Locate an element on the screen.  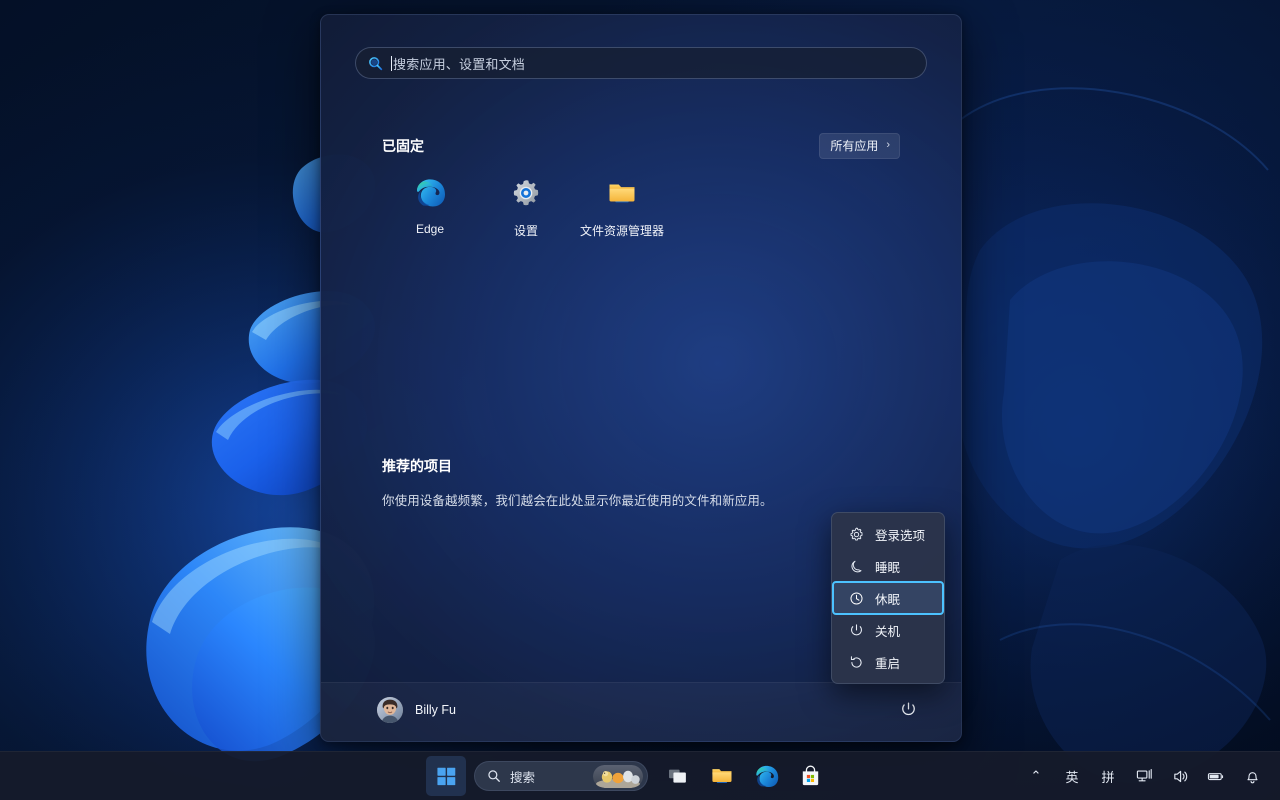
chevron-up-icon: ⌃ is located at coordinates (1036, 775).